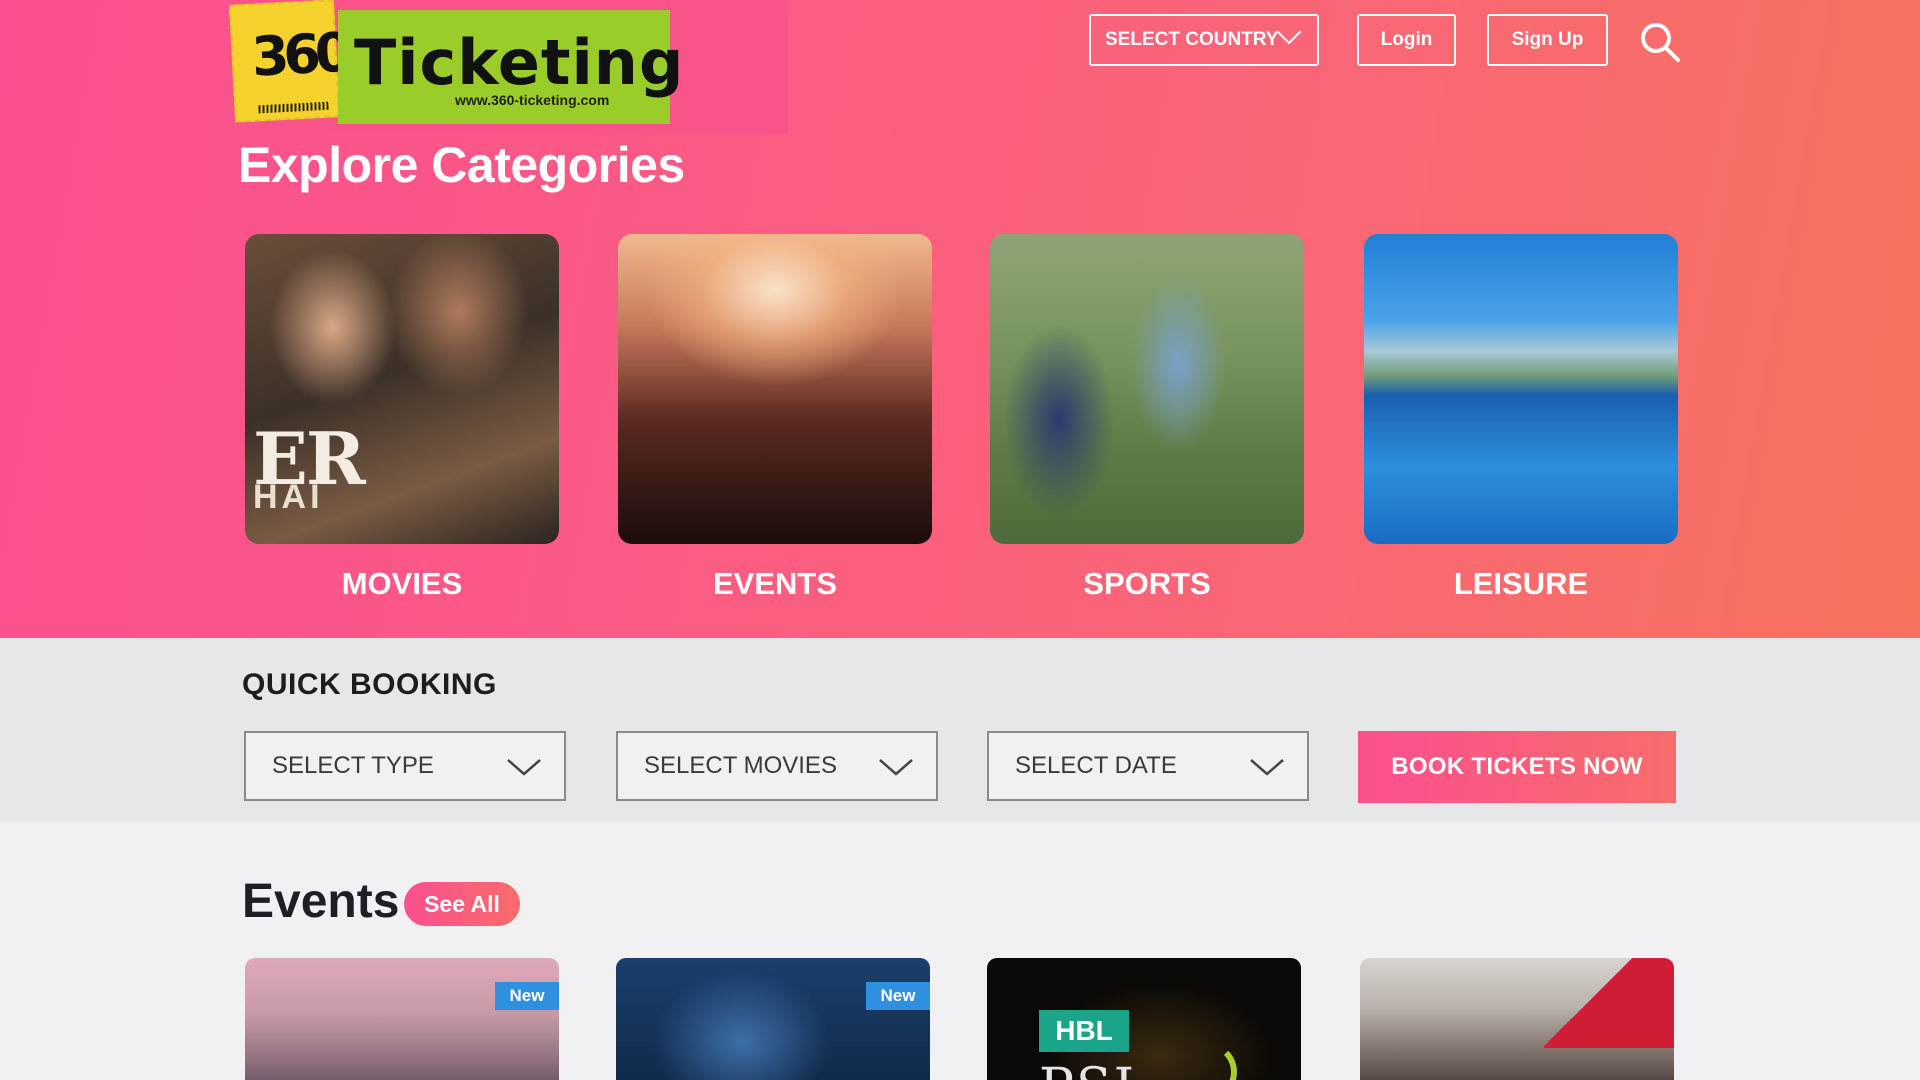  Describe the element at coordinates (1406, 40) in the screenshot. I see `login-button: Login` at that location.